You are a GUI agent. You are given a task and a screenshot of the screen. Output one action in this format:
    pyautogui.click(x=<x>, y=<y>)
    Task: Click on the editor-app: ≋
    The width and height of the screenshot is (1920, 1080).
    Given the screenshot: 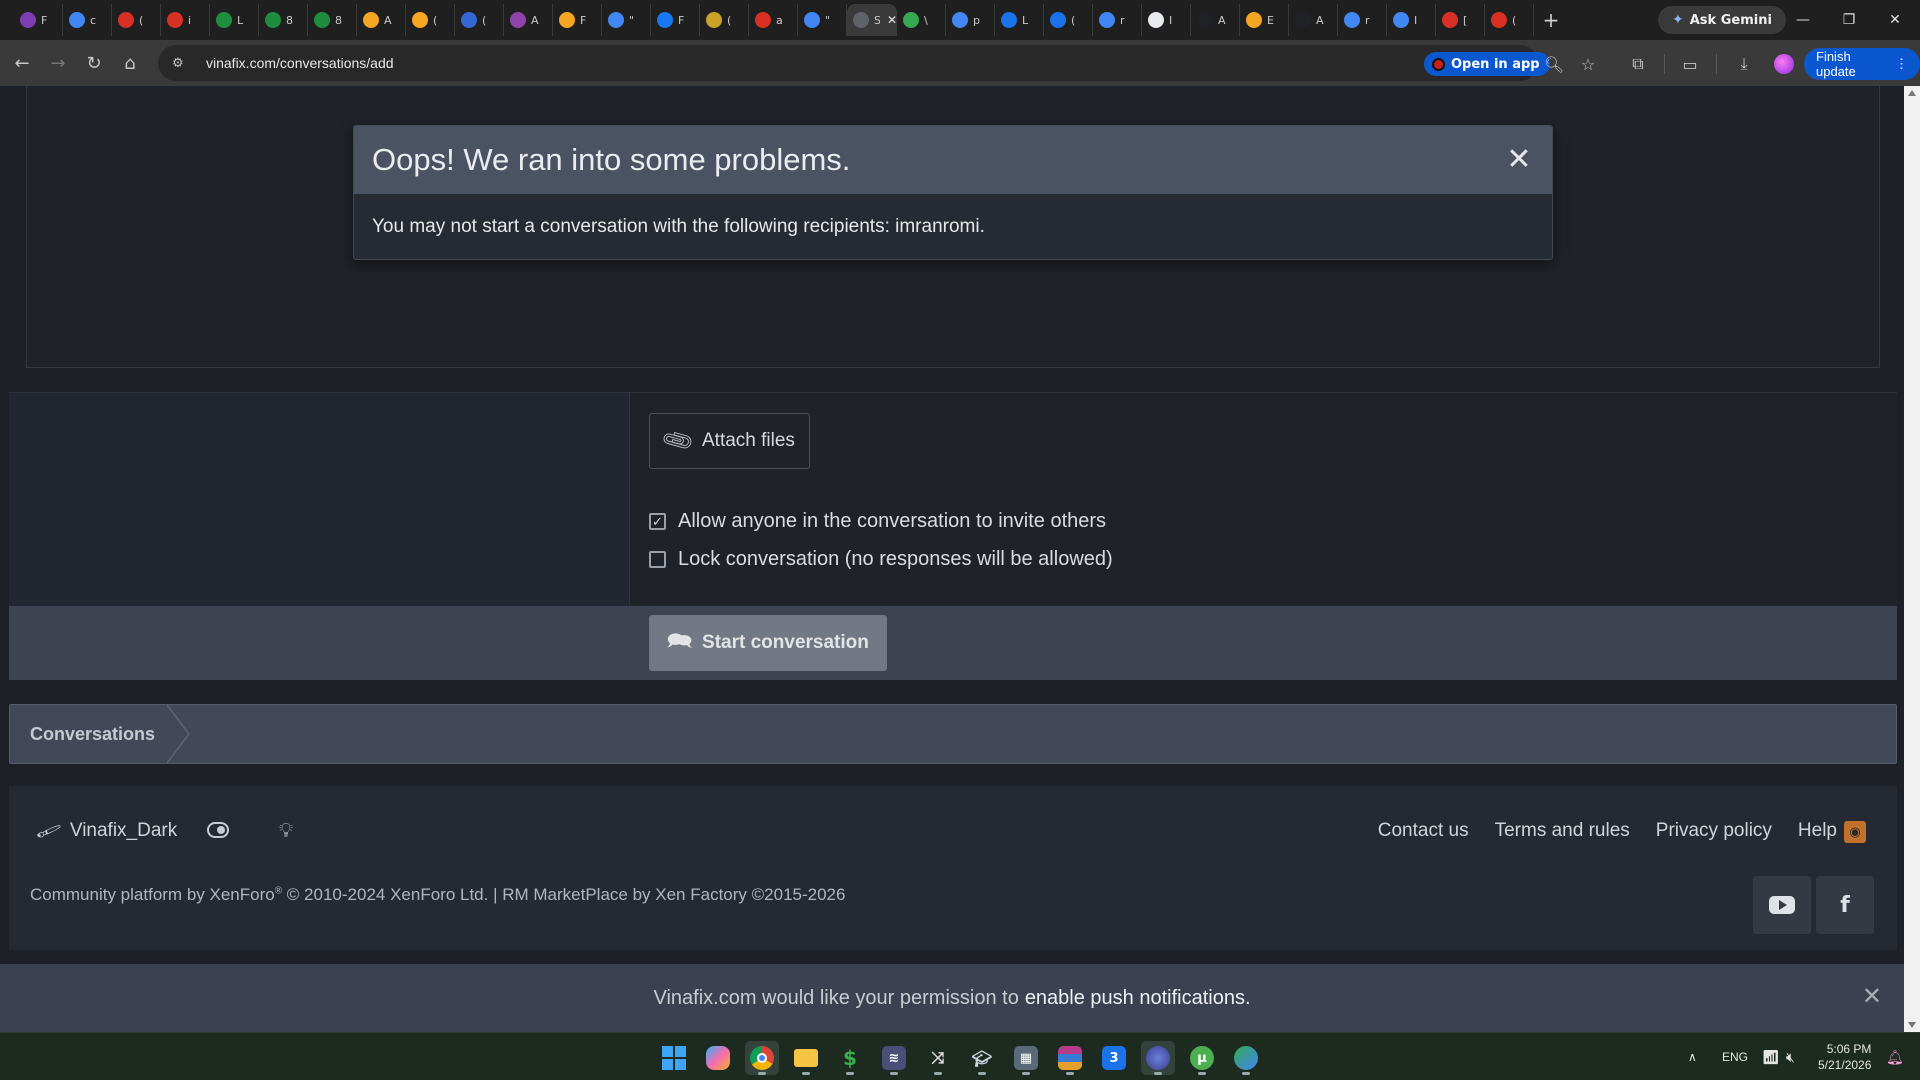 What is the action you would take?
    pyautogui.click(x=894, y=1058)
    